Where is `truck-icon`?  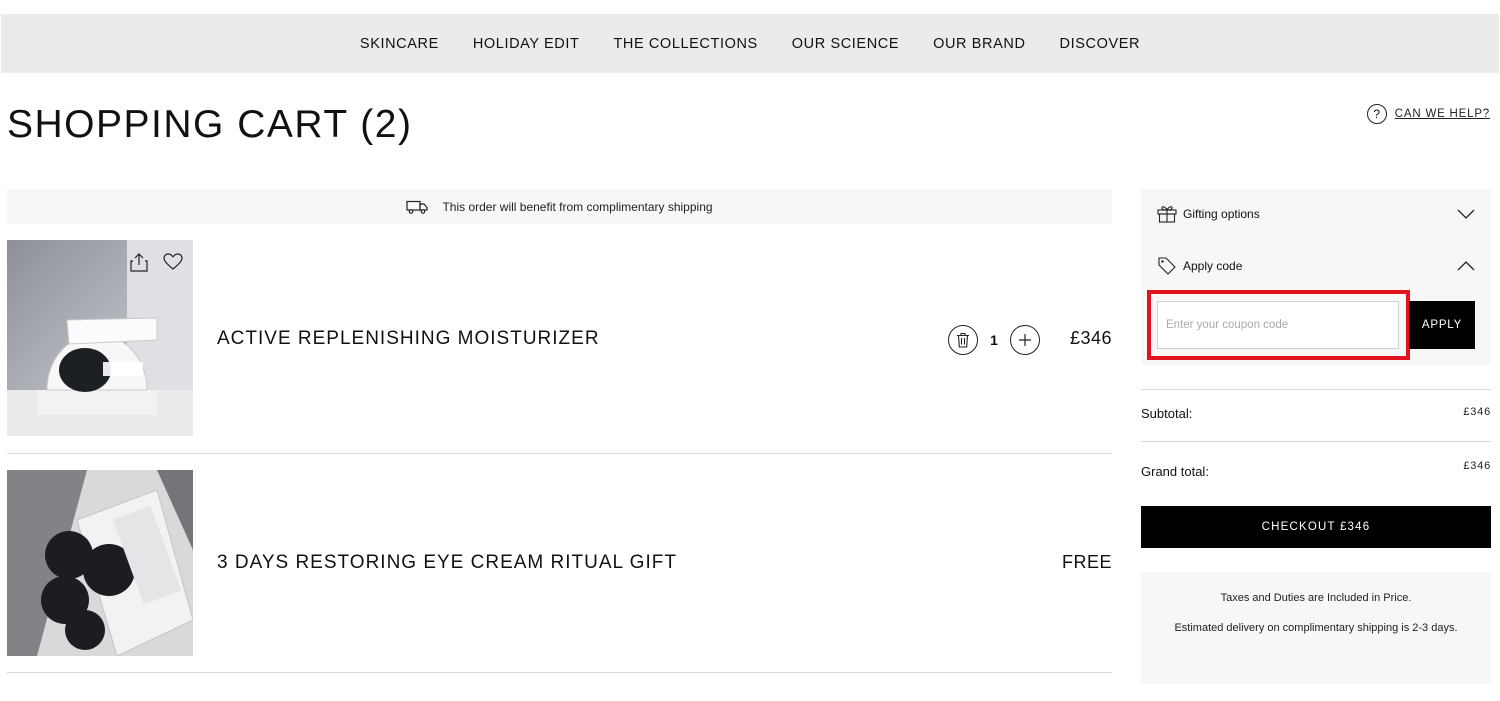
truck-icon is located at coordinates (417, 207).